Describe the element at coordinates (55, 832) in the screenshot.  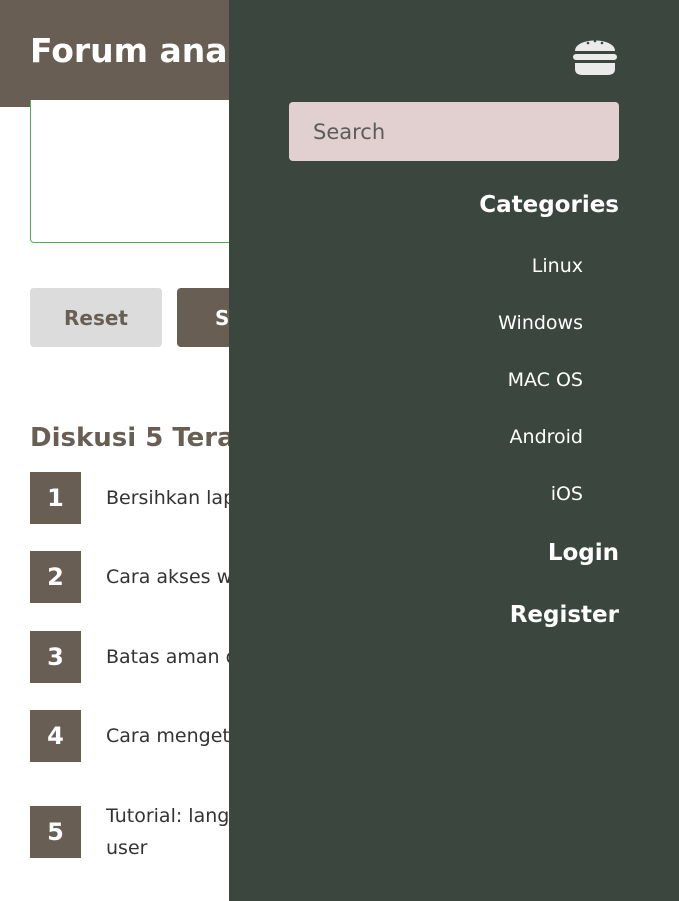
I see `rank-badge: 5` at that location.